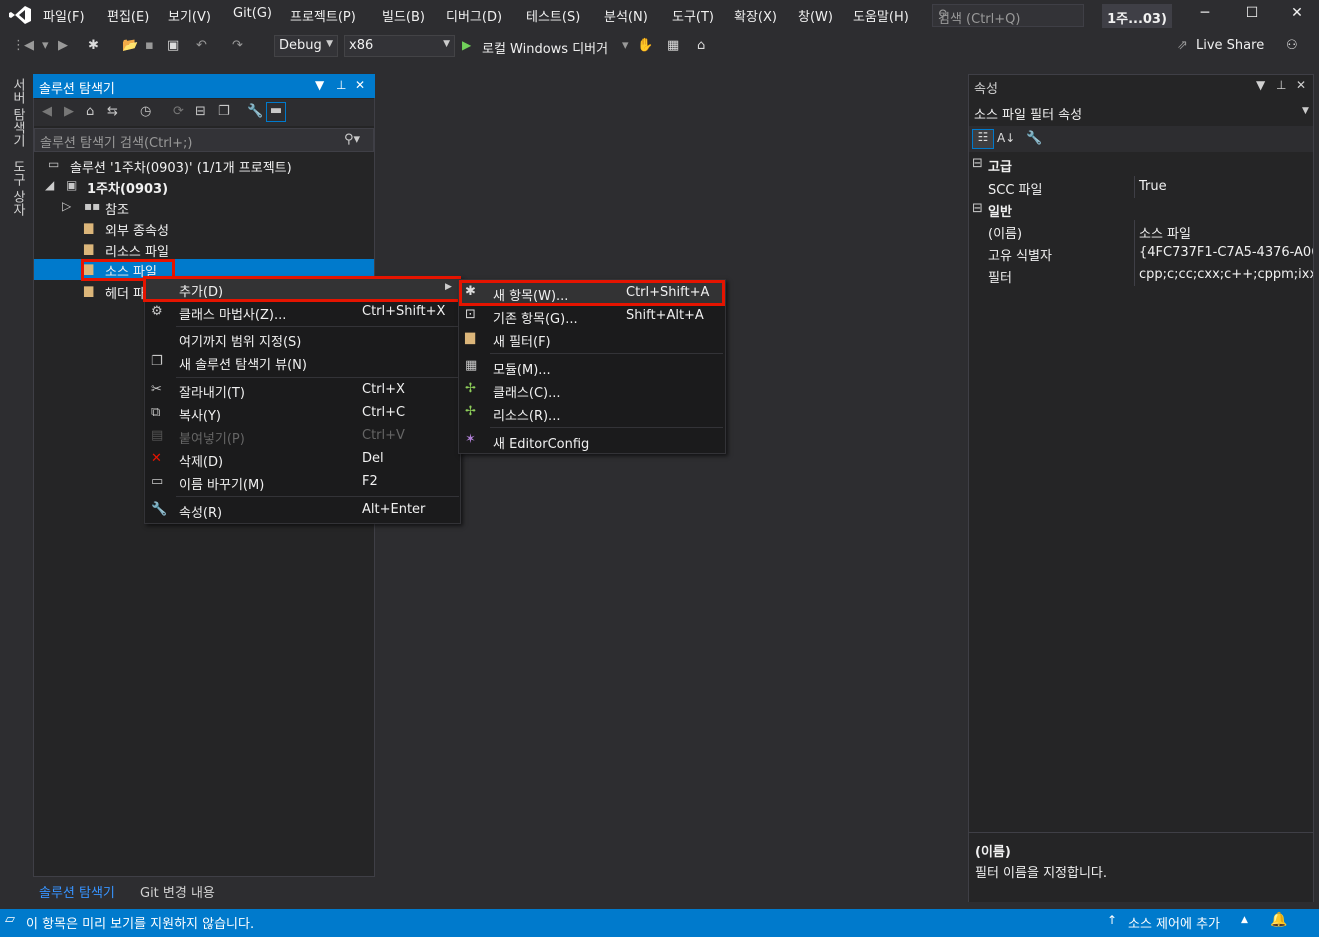 The height and width of the screenshot is (937, 1319). I want to click on menu-project: 프로젝트(P), so click(323, 15).